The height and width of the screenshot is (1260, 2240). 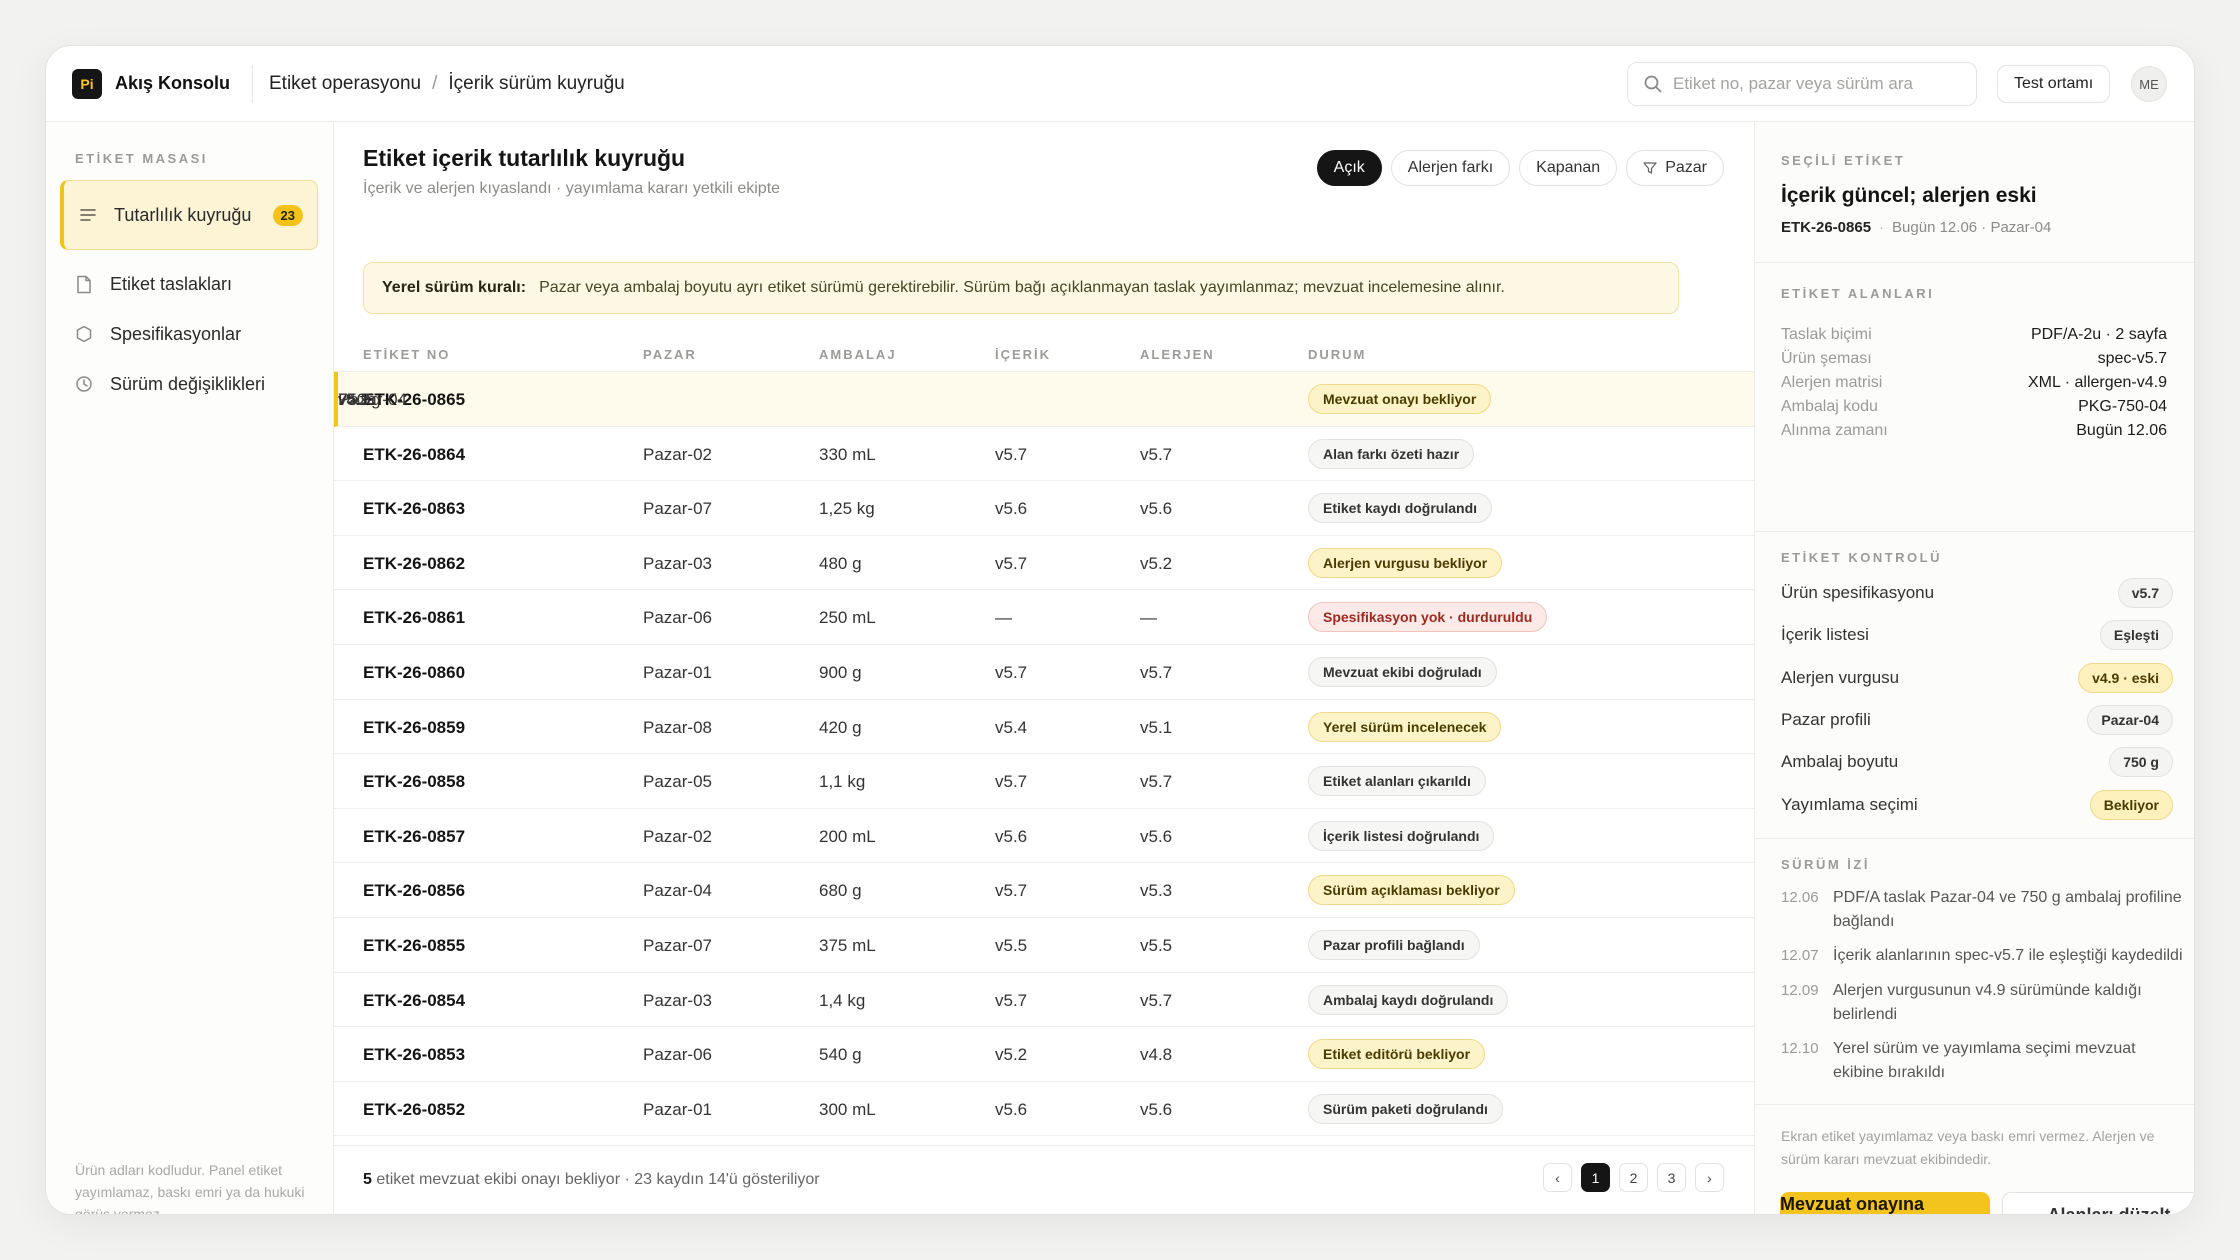 I want to click on pack-cell: 420 g, so click(x=840, y=727).